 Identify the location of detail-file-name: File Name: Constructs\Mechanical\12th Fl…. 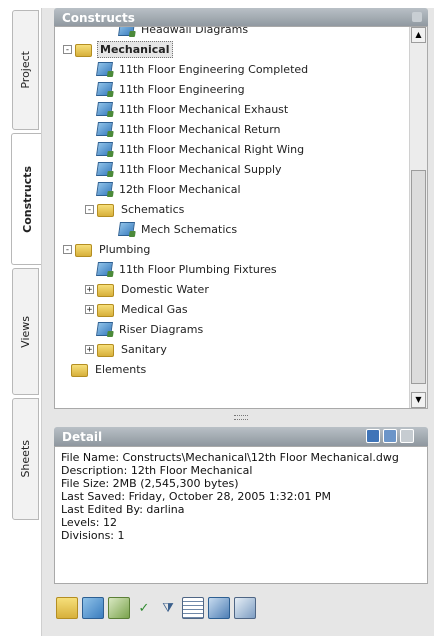
(230, 457).